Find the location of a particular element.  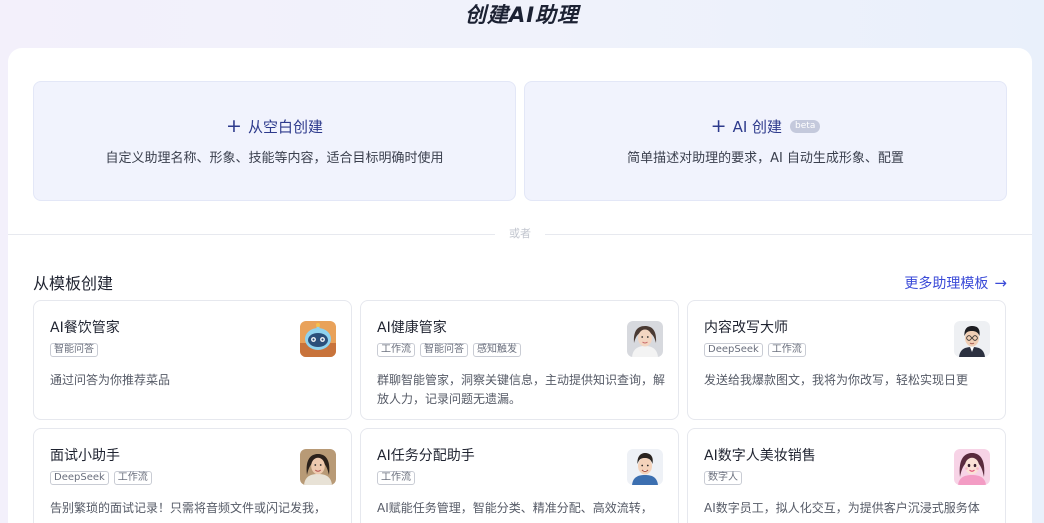

create-blank-title-text: 从空白创建 is located at coordinates (285, 127).